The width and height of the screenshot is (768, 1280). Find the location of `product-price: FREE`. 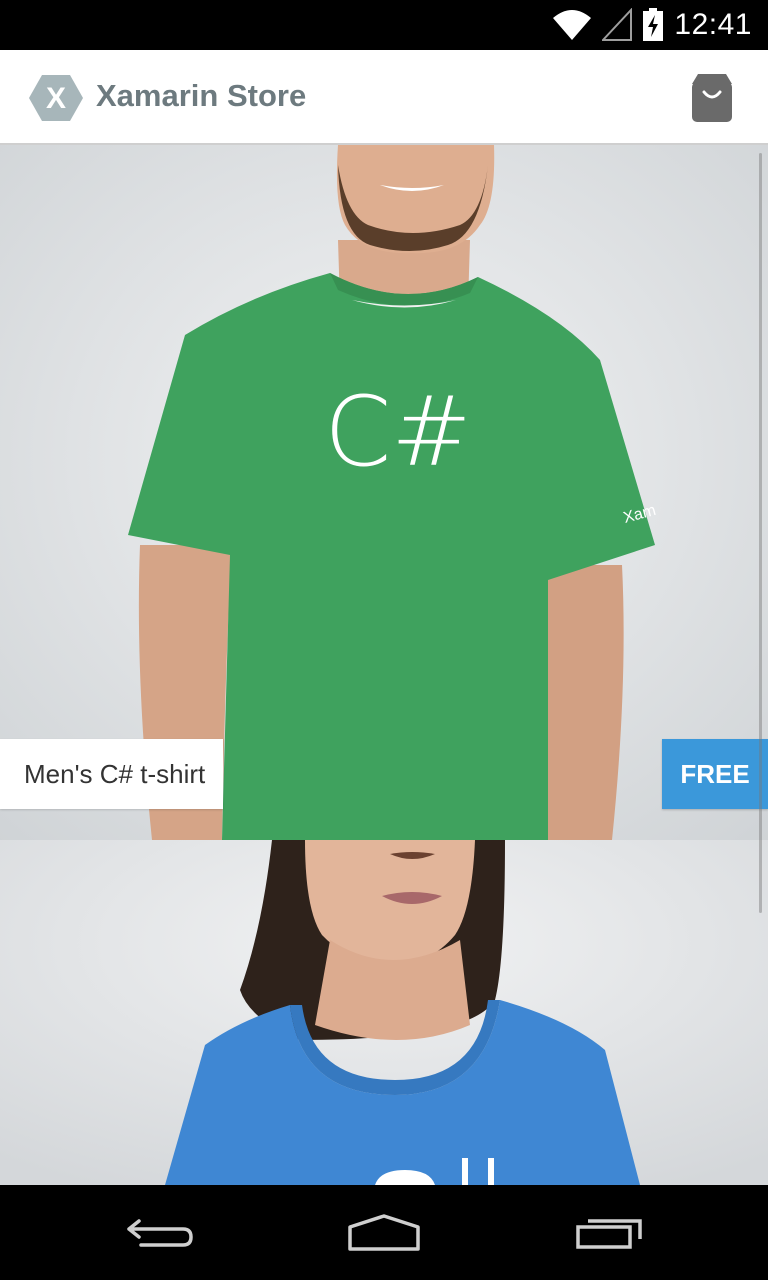

product-price: FREE is located at coordinates (715, 773).